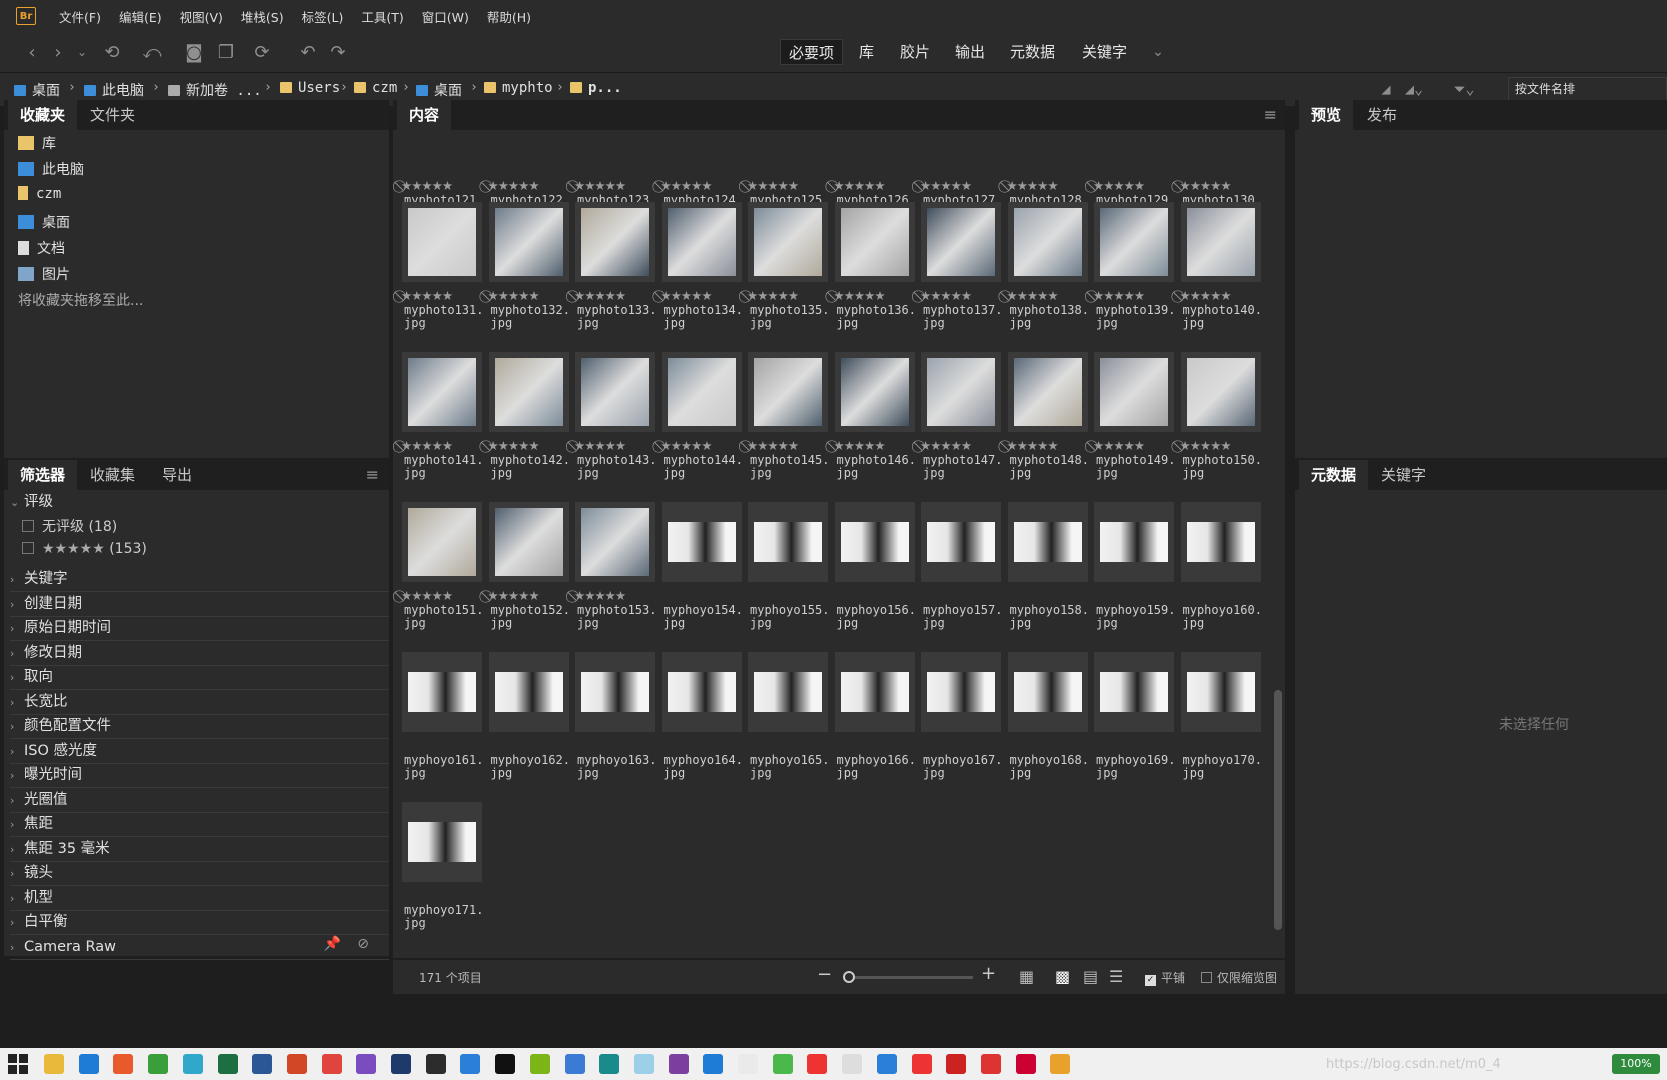 This screenshot has height=1080, width=1667. Describe the element at coordinates (439, 90) in the screenshot. I see `crumb-desktop-2: 桌面` at that location.